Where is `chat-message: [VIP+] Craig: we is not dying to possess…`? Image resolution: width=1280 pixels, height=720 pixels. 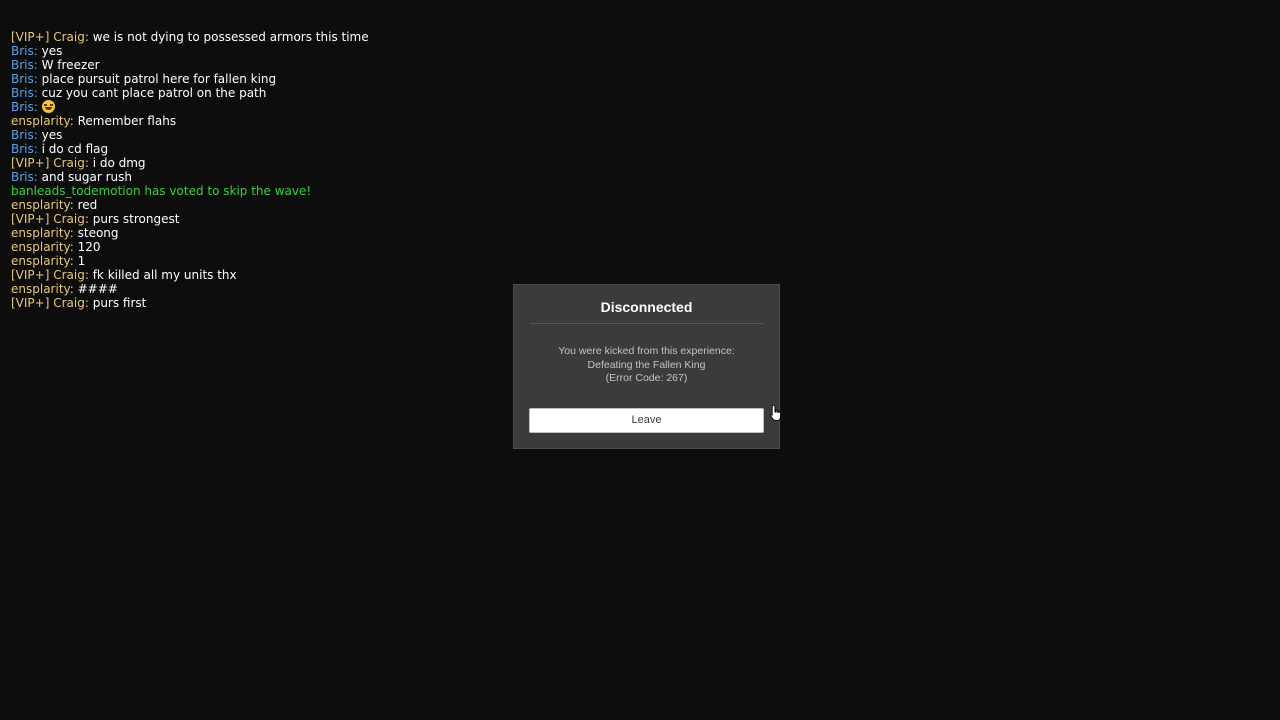 chat-message: [VIP+] Craig: we is not dying to possess… is located at coordinates (271, 37).